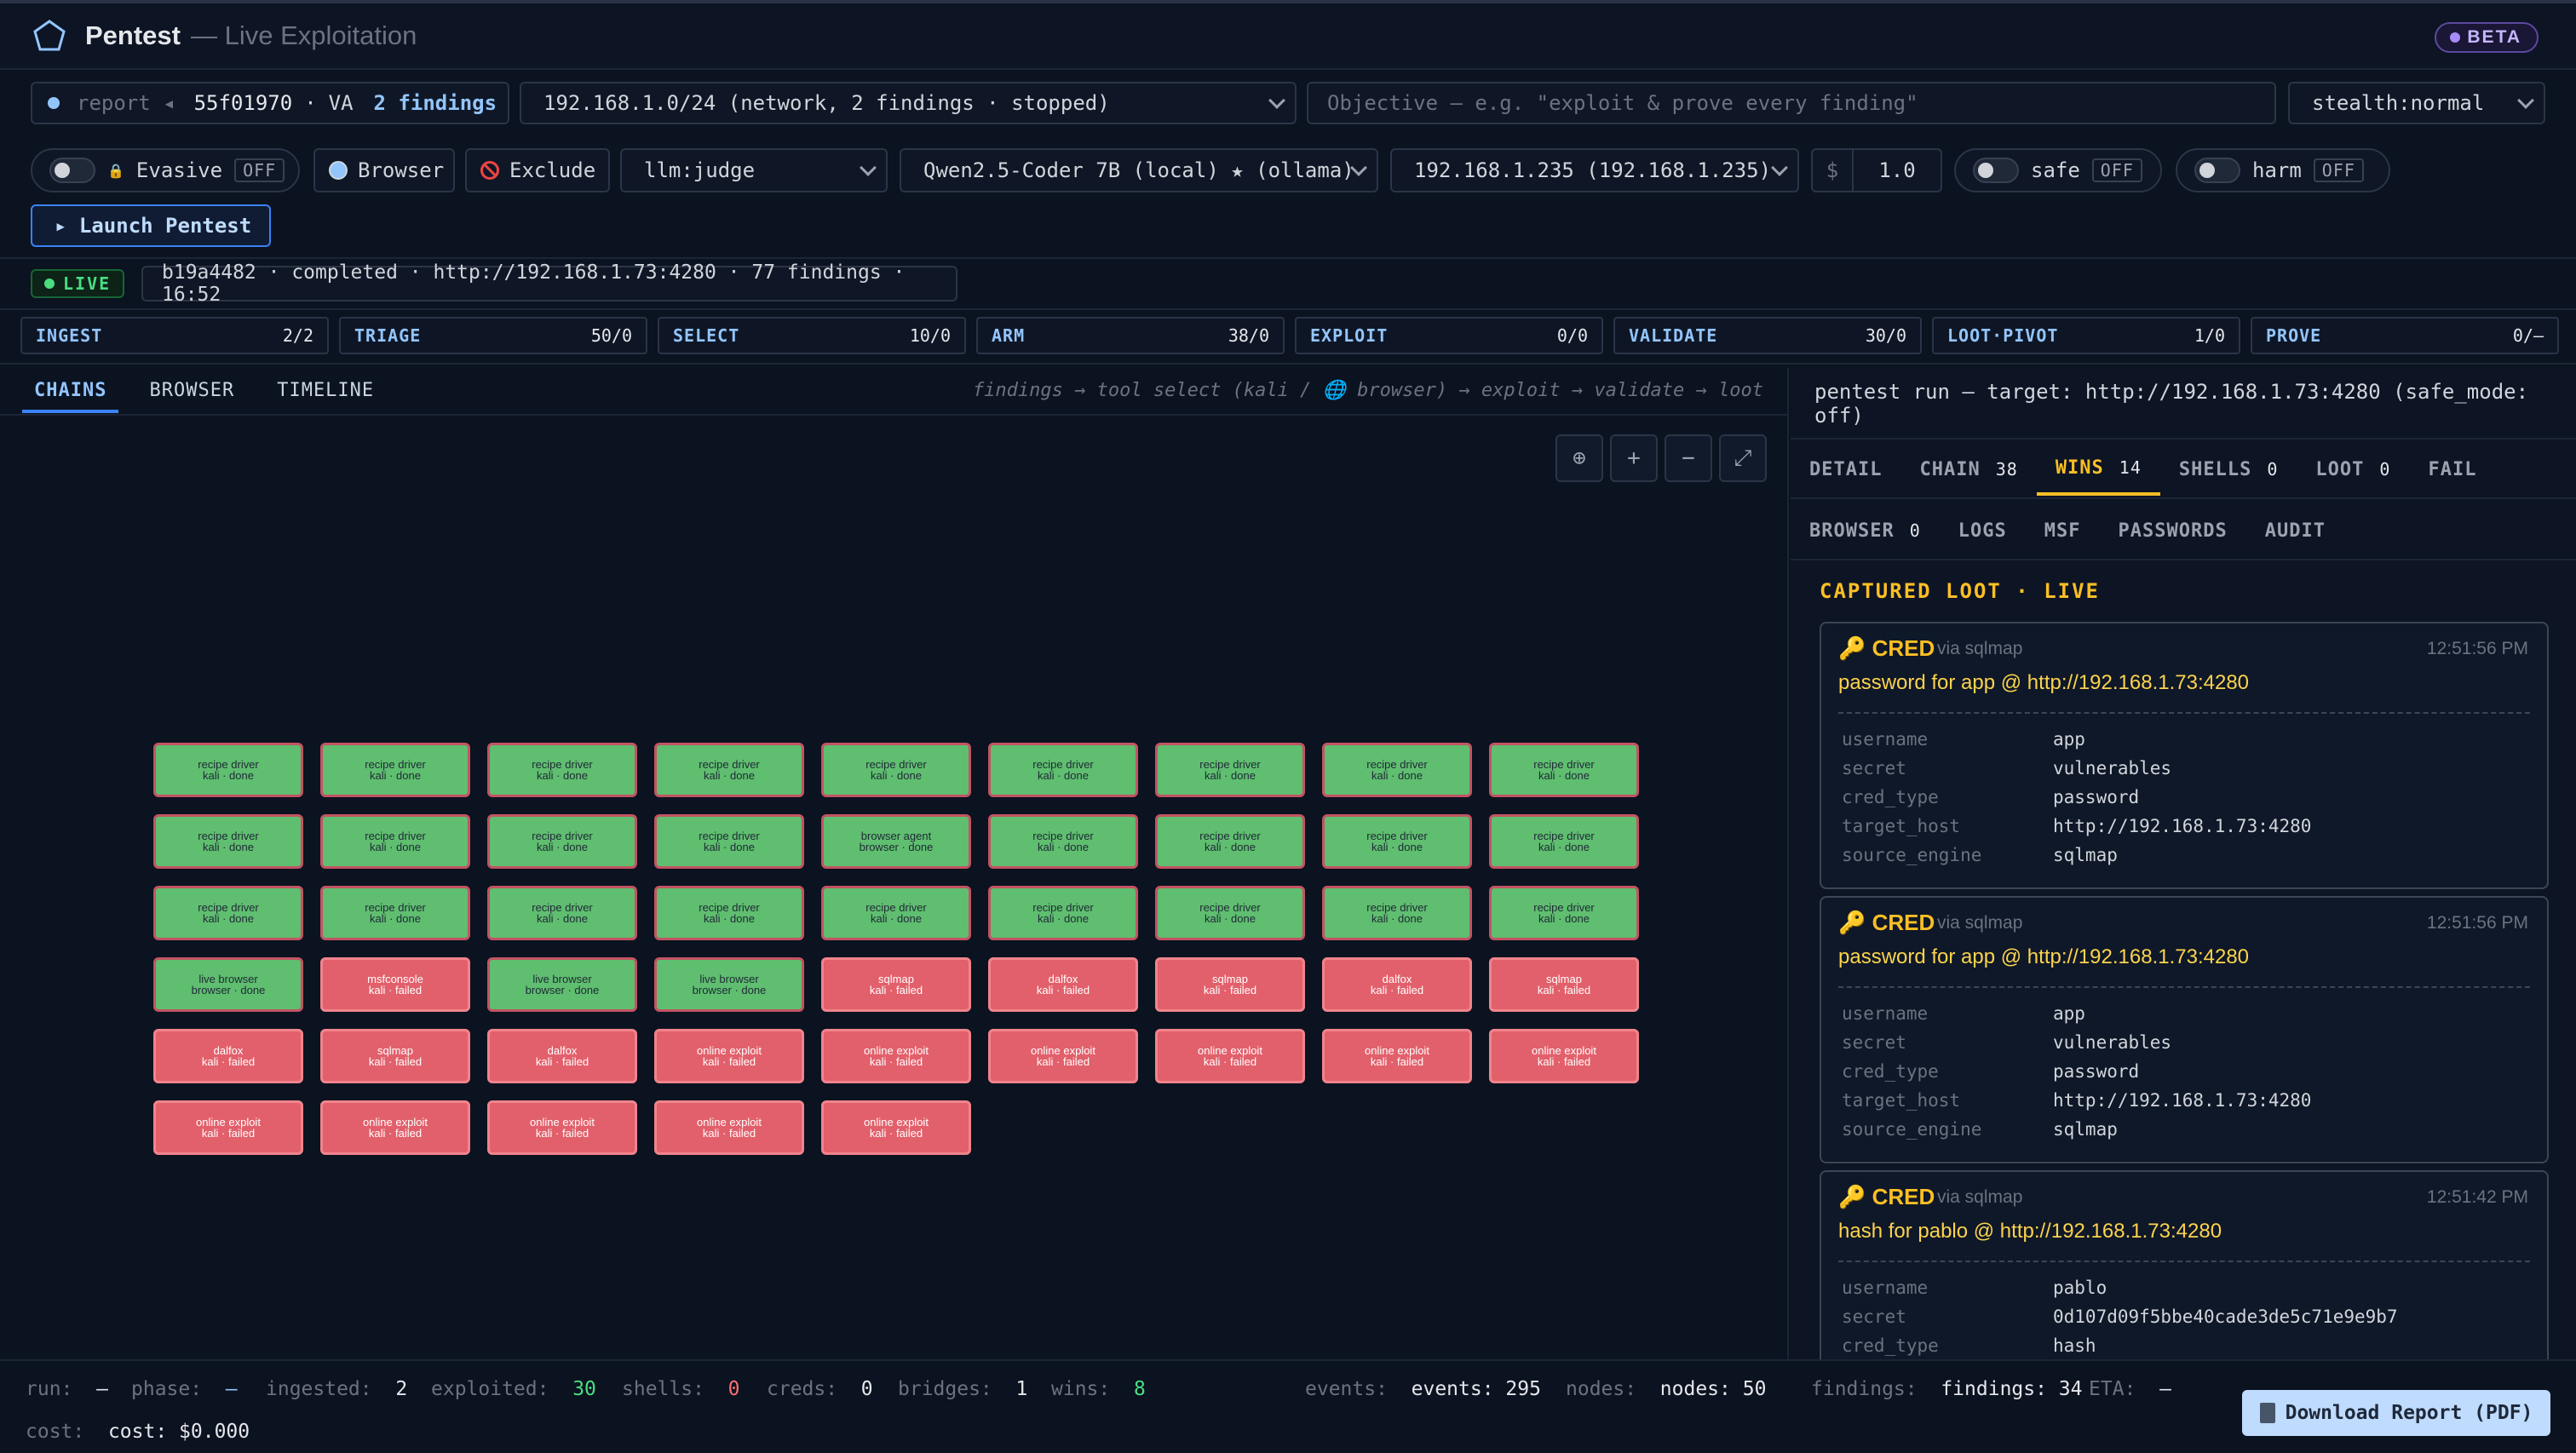 The width and height of the screenshot is (2576, 1453). Describe the element at coordinates (1983, 530) in the screenshot. I see `tab-logs: LOGS` at that location.